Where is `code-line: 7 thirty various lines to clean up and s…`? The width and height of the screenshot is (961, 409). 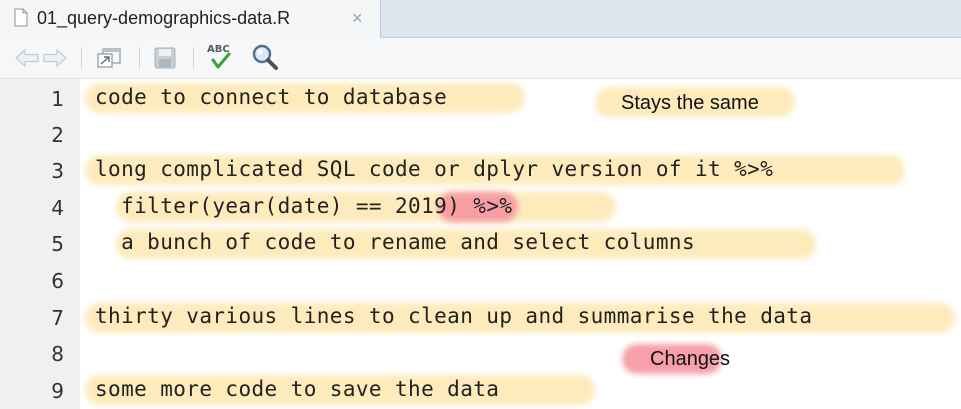 code-line: 7 thirty various lines to clean up and s… is located at coordinates (480, 316).